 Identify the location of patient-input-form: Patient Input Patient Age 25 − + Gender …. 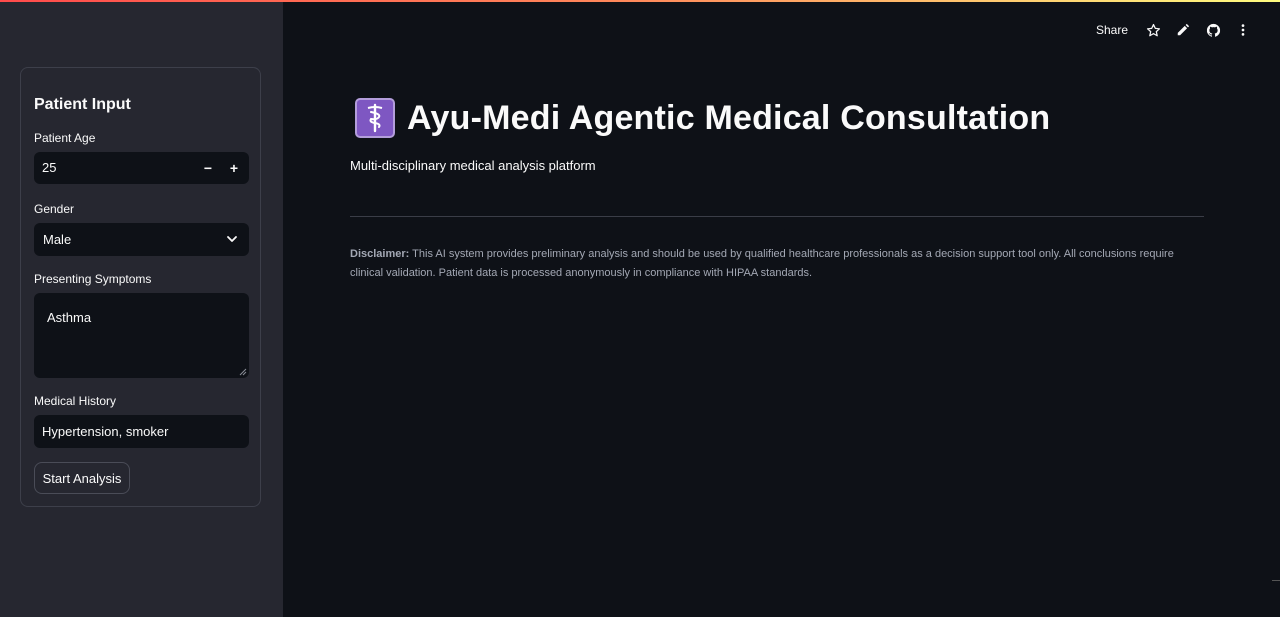
(140, 287).